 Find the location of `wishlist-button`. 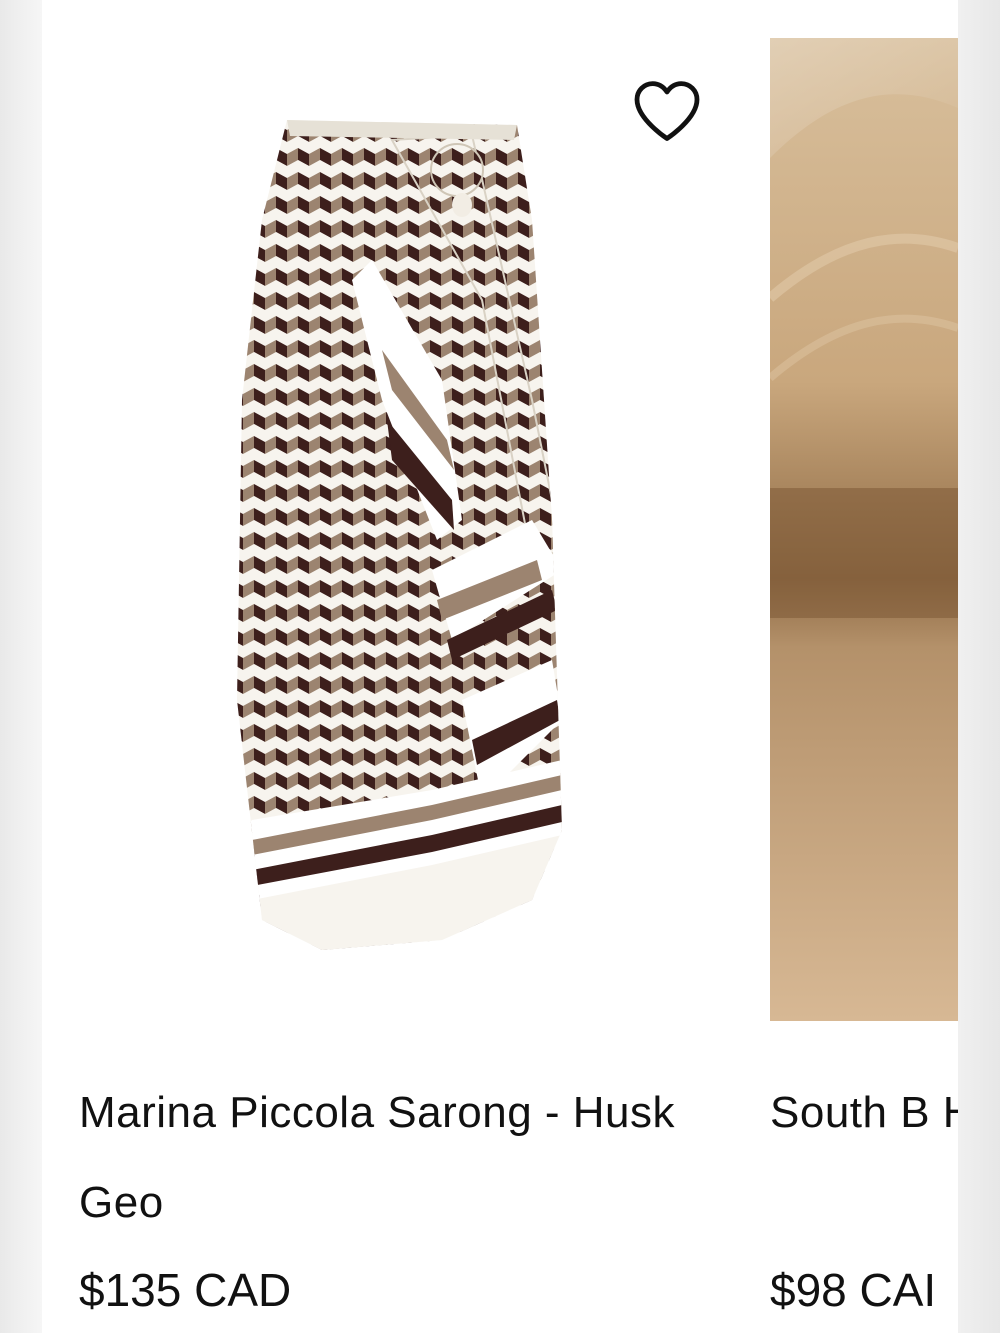

wishlist-button is located at coordinates (667, 110).